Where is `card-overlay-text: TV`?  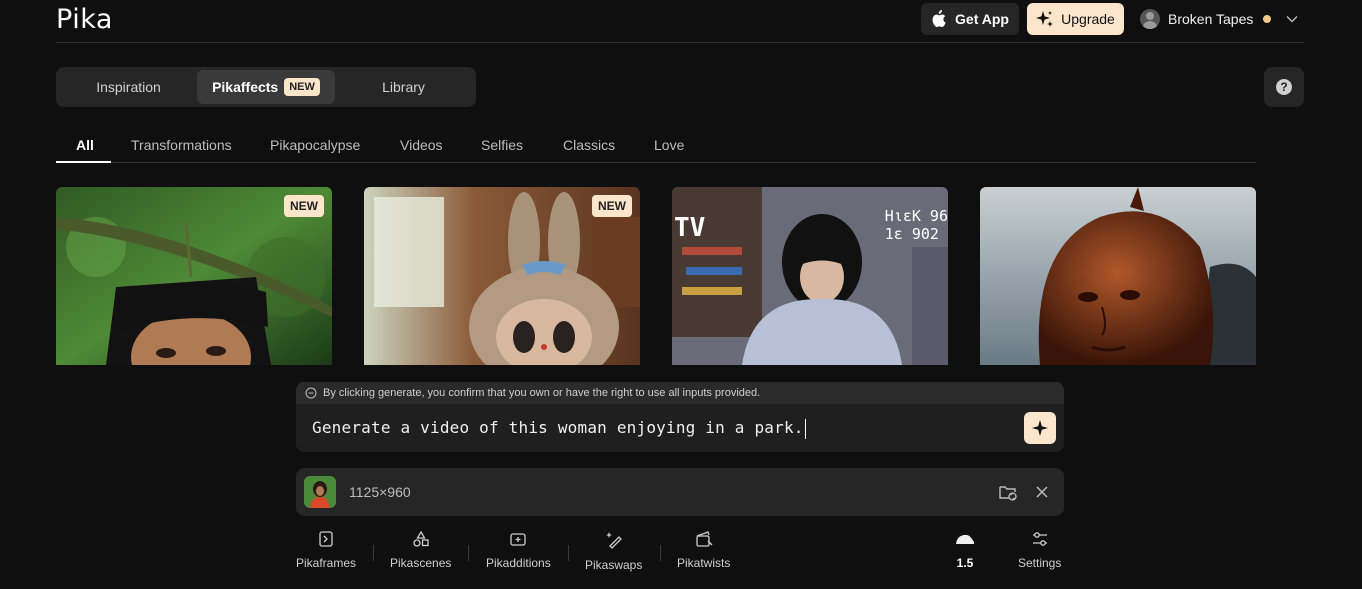
card-overlay-text: TV is located at coordinates (690, 228).